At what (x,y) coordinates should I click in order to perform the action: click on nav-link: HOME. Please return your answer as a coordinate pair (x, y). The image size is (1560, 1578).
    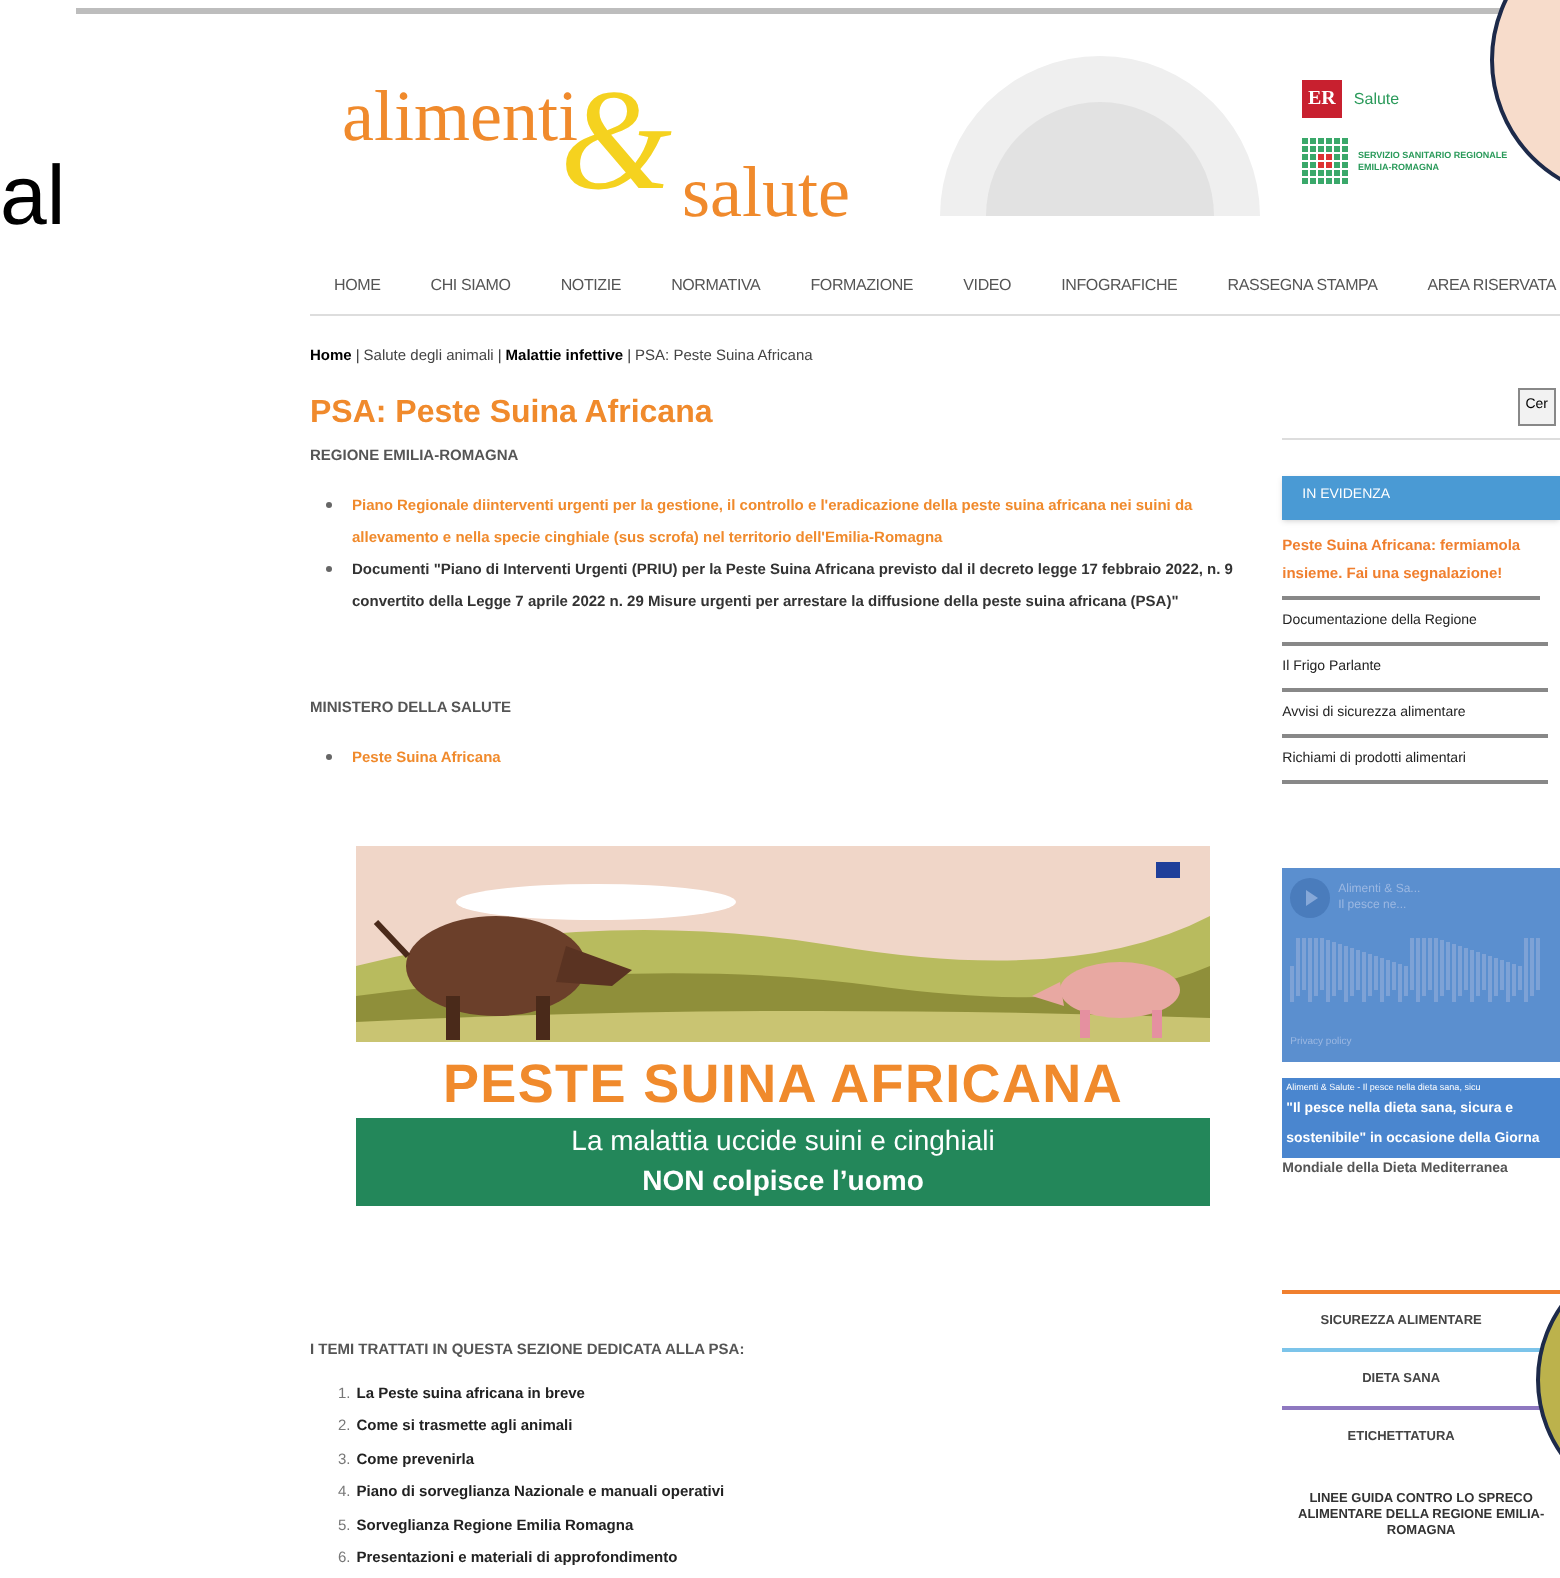
    Looking at the image, I should click on (357, 286).